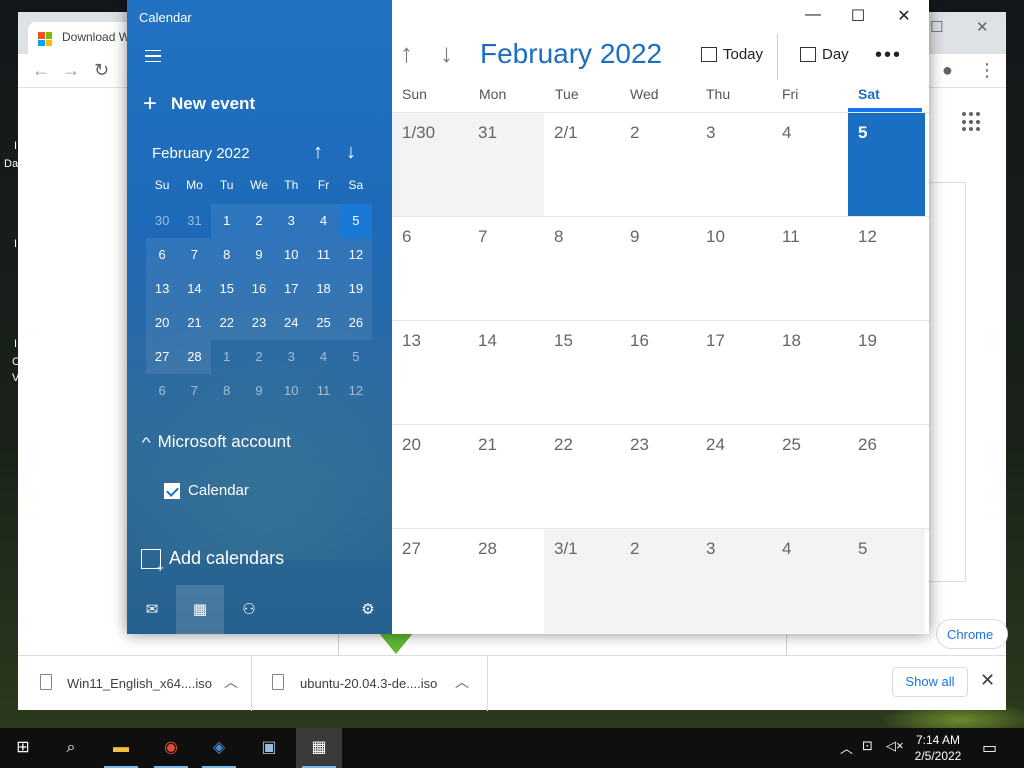 The height and width of the screenshot is (768, 1024). Describe the element at coordinates (446, 53) in the screenshot. I see `next-month-icon: ↓` at that location.